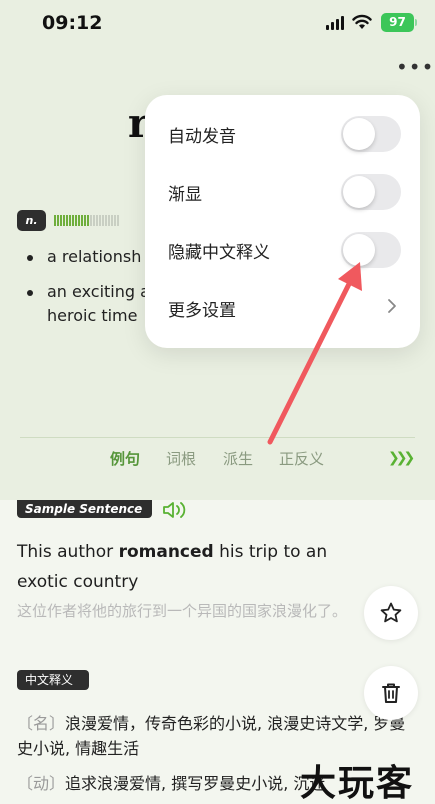 The width and height of the screenshot is (435, 804). Describe the element at coordinates (41, 723) in the screenshot. I see `cn-pos: 〔名〕` at that location.